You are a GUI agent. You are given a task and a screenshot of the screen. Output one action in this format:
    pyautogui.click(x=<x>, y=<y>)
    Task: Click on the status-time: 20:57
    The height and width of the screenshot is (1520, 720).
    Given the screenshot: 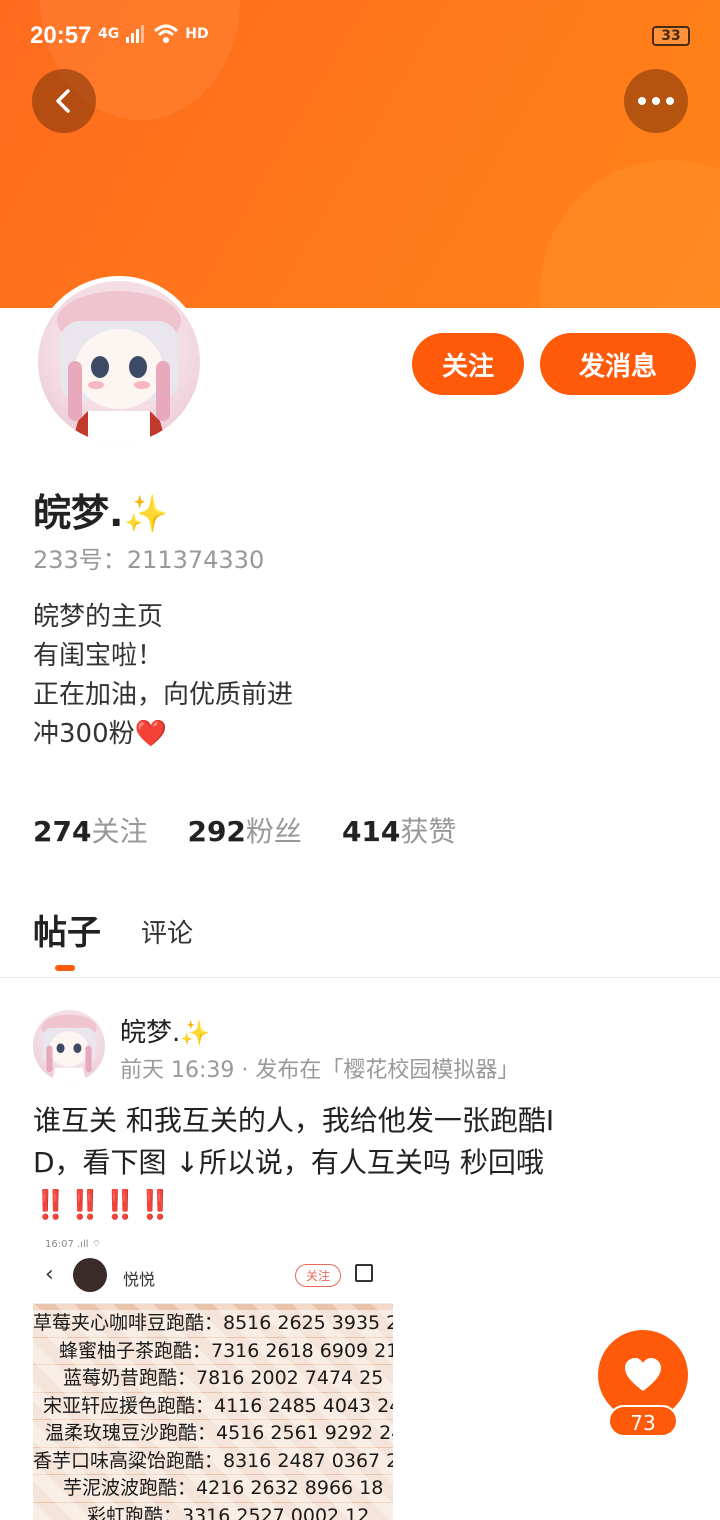 What is the action you would take?
    pyautogui.click(x=61, y=35)
    